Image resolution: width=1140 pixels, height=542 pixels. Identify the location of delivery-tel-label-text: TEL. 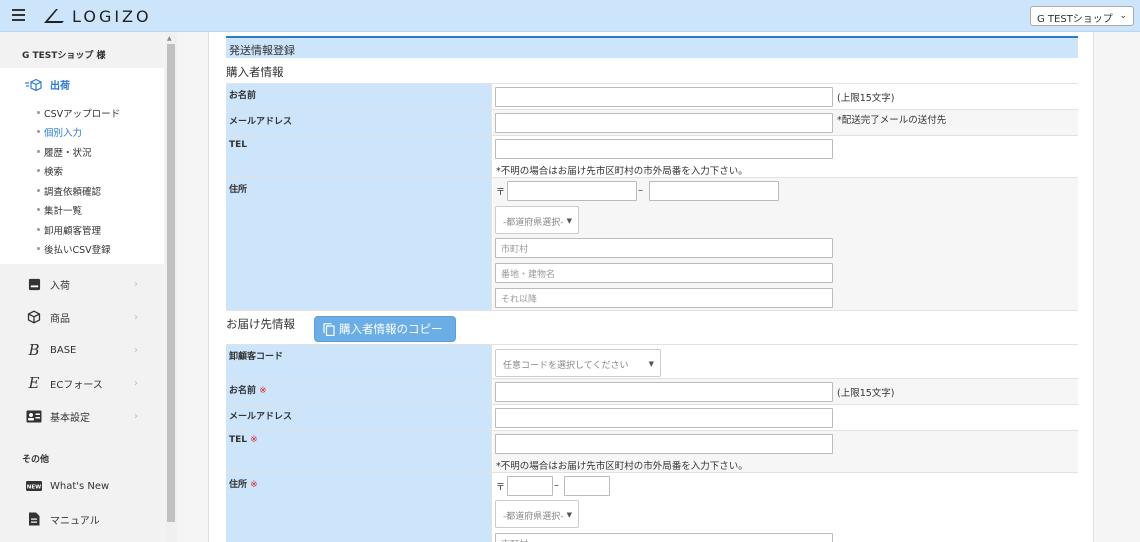
(238, 440).